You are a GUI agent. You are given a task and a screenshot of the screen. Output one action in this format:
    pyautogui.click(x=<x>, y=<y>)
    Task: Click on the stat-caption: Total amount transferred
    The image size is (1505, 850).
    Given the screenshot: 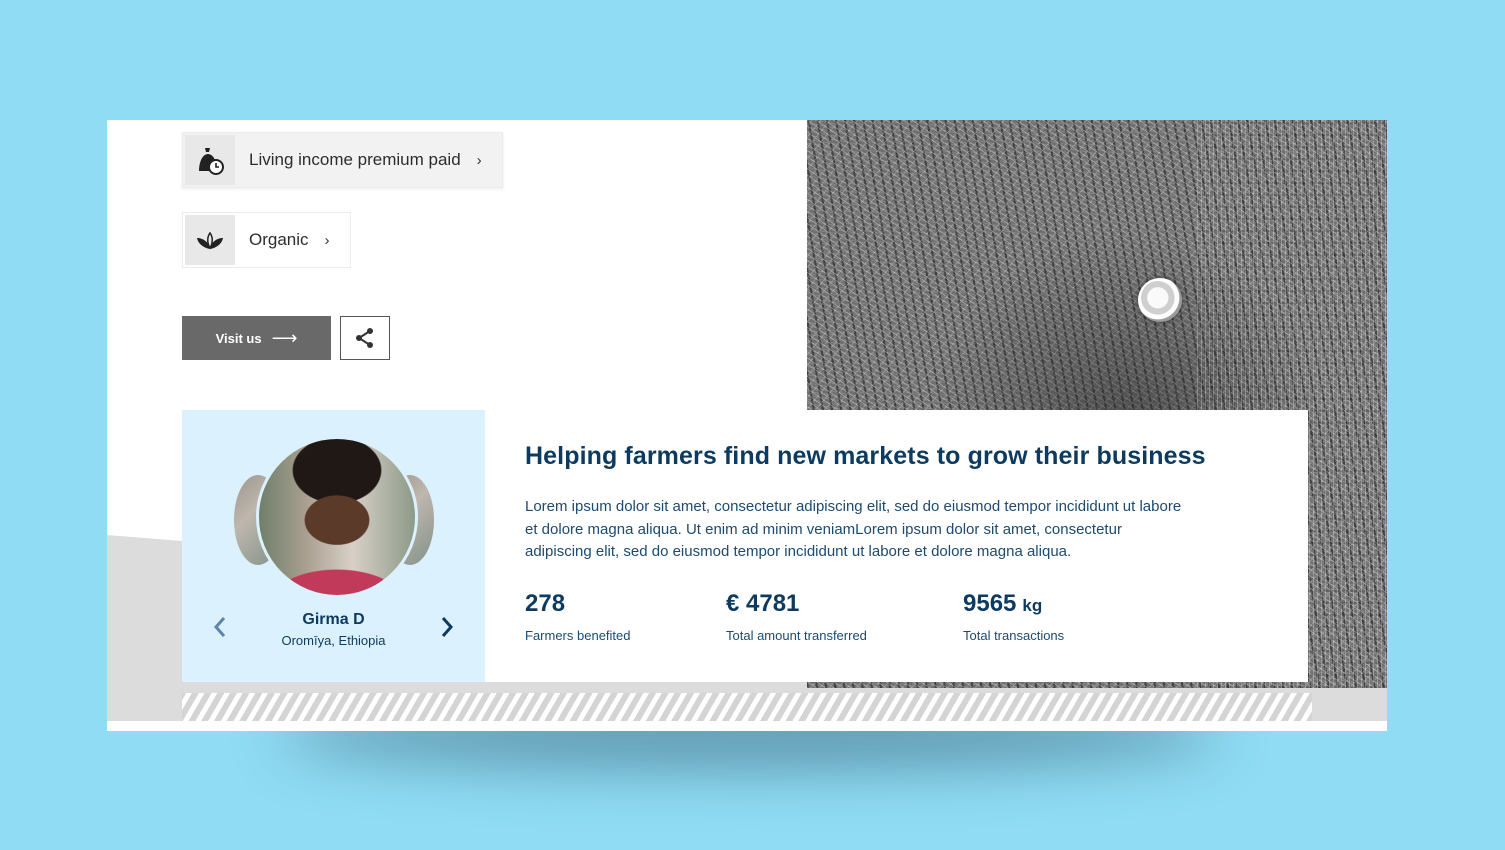 What is the action you would take?
    pyautogui.click(x=796, y=635)
    